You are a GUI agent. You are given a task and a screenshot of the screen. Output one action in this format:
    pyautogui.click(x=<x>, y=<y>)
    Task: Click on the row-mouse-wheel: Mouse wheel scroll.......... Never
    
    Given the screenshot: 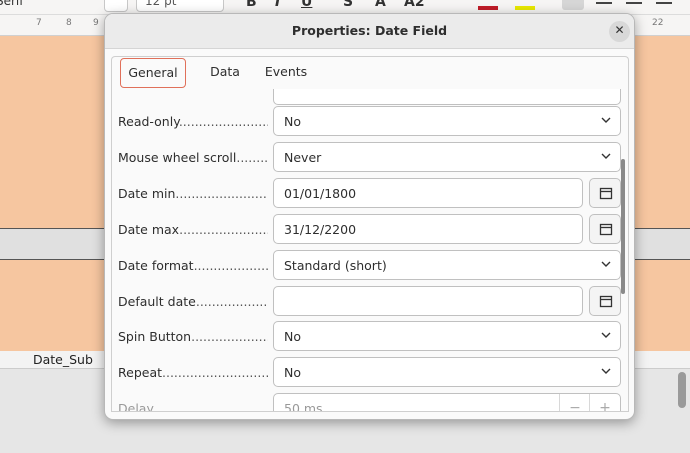 What is the action you would take?
    pyautogui.click(x=370, y=160)
    